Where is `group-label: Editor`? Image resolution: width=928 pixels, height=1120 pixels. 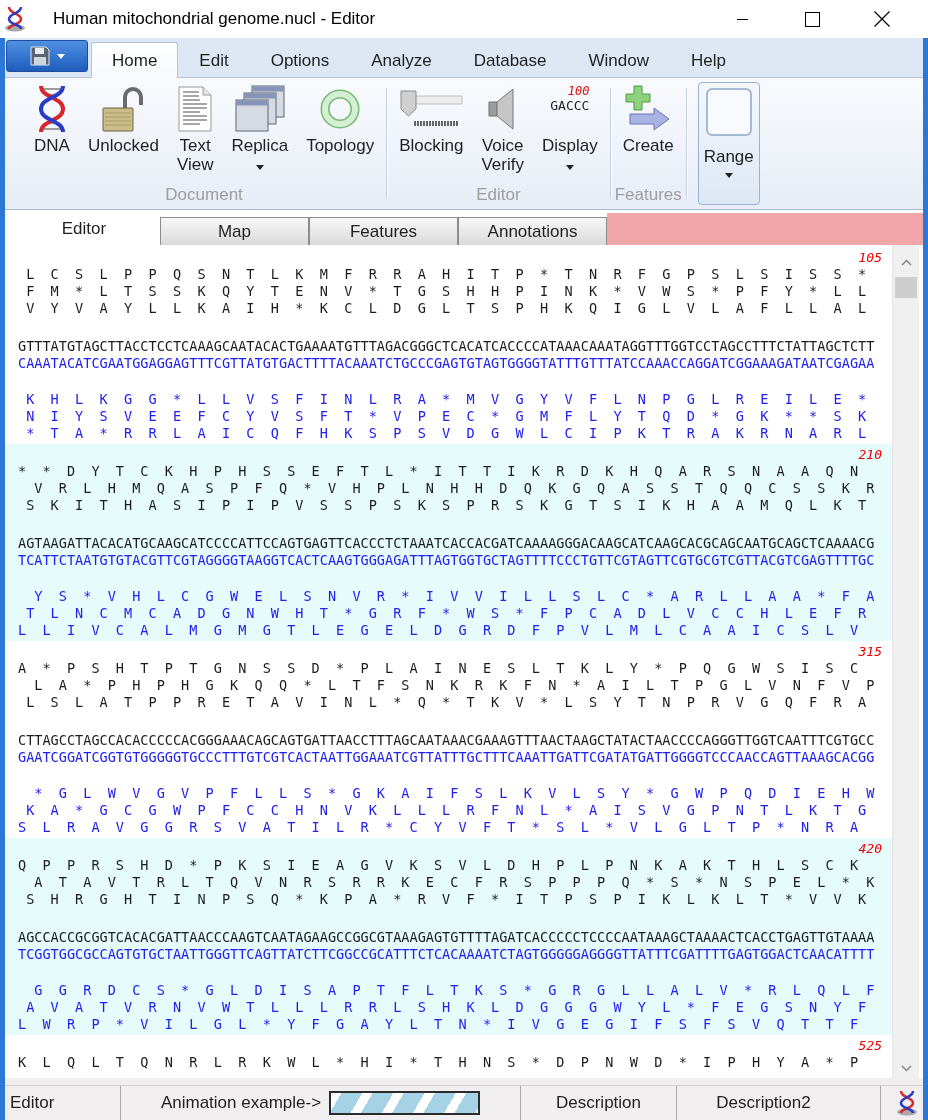
group-label: Editor is located at coordinates (498, 195).